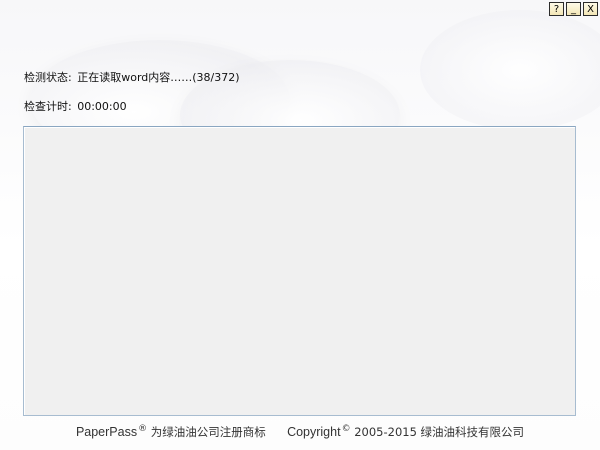 The width and height of the screenshot is (600, 450). What do you see at coordinates (510, 70) in the screenshot?
I see `background-cloud` at bounding box center [510, 70].